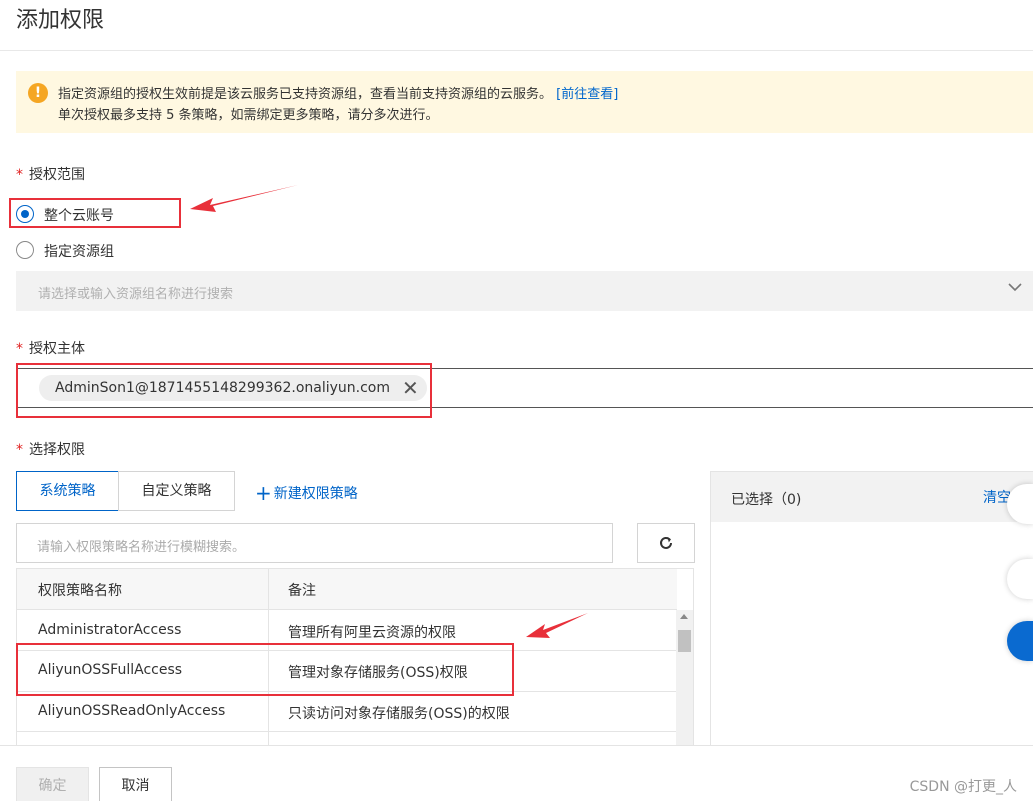  Describe the element at coordinates (410, 388) in the screenshot. I see `close-icon: ✕` at that location.